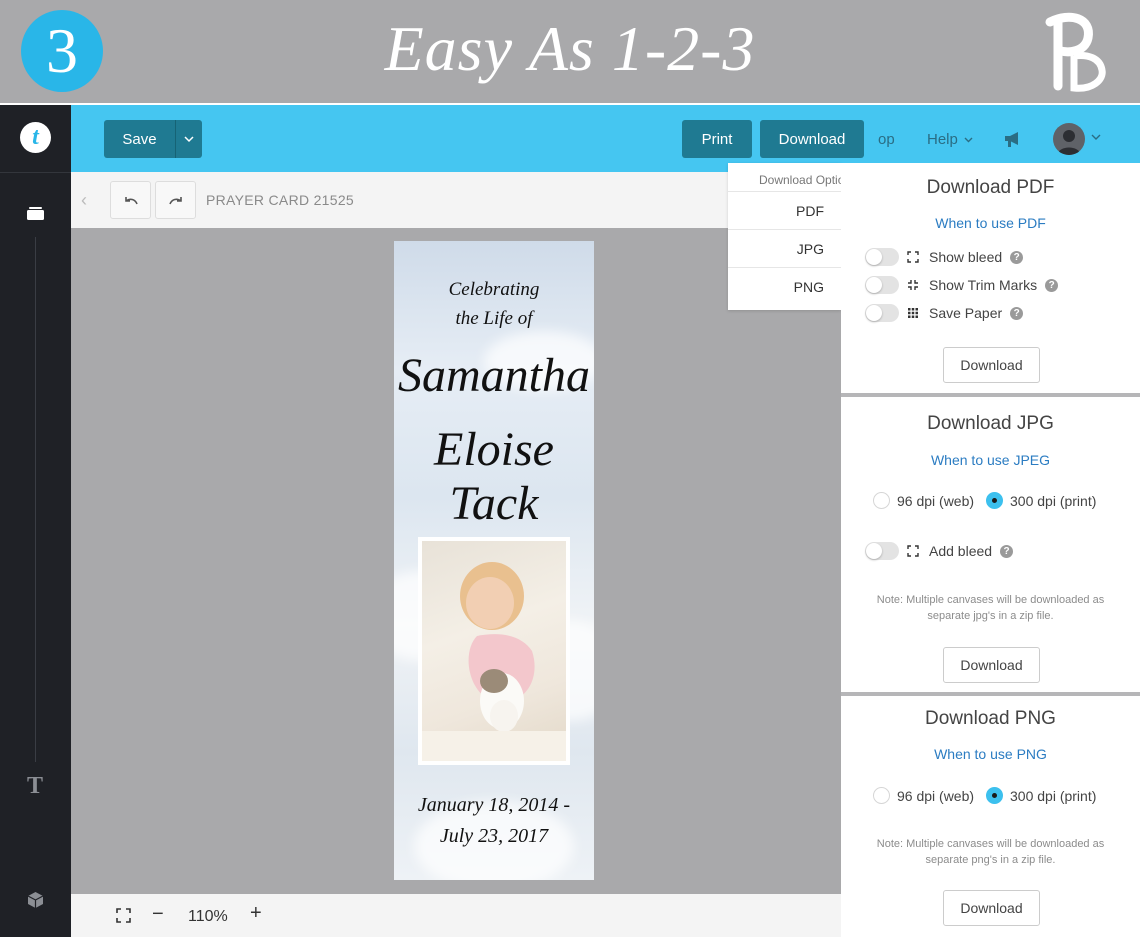 This screenshot has width=1140, height=937. Describe the element at coordinates (717, 139) in the screenshot. I see `print-button: Print` at that location.